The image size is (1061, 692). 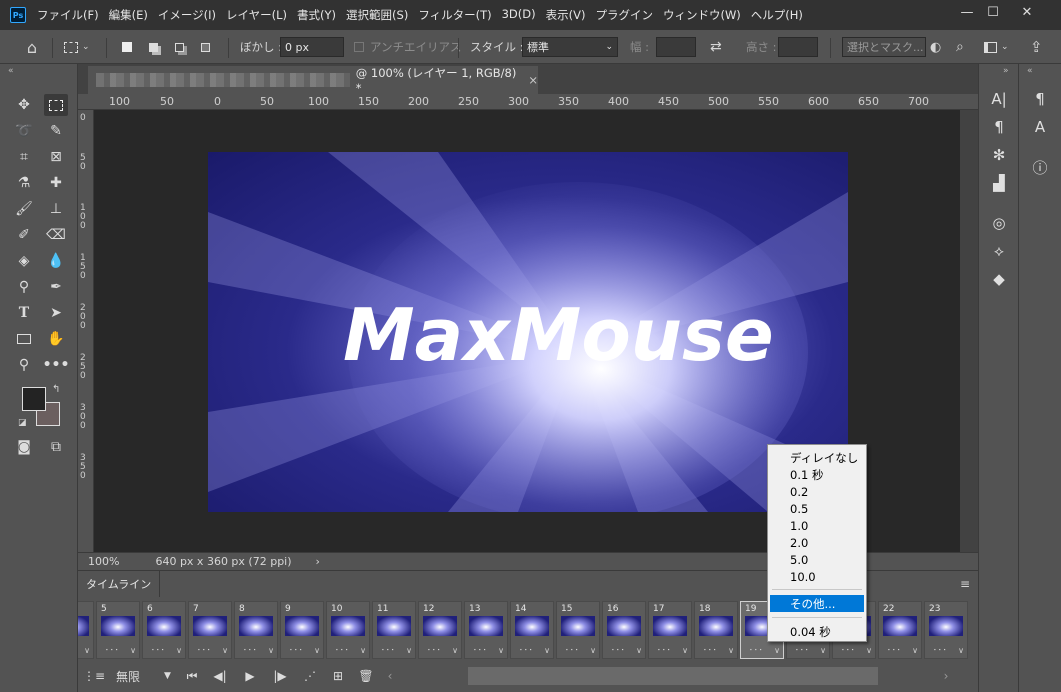 What do you see at coordinates (1040, 167) in the screenshot?
I see `info-panel-icon: ⓘ` at bounding box center [1040, 167].